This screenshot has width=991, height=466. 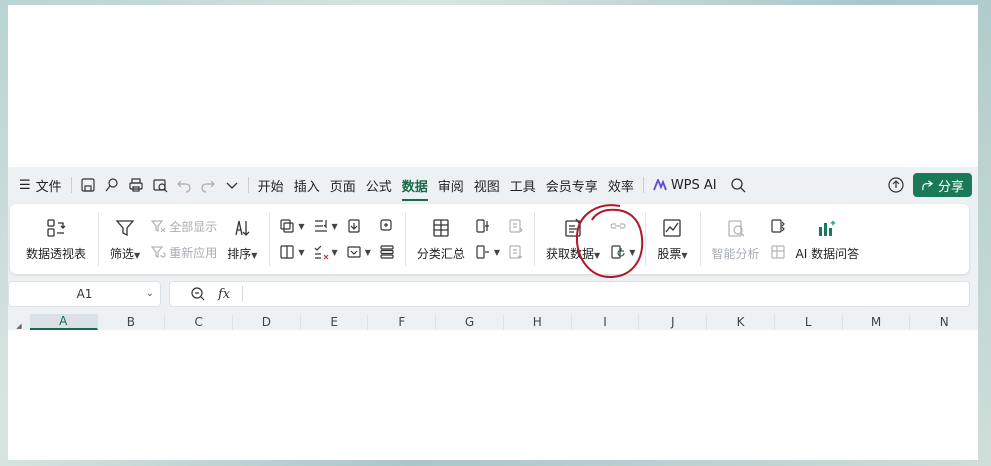 What do you see at coordinates (387, 252) in the screenshot?
I see `record-list-button` at bounding box center [387, 252].